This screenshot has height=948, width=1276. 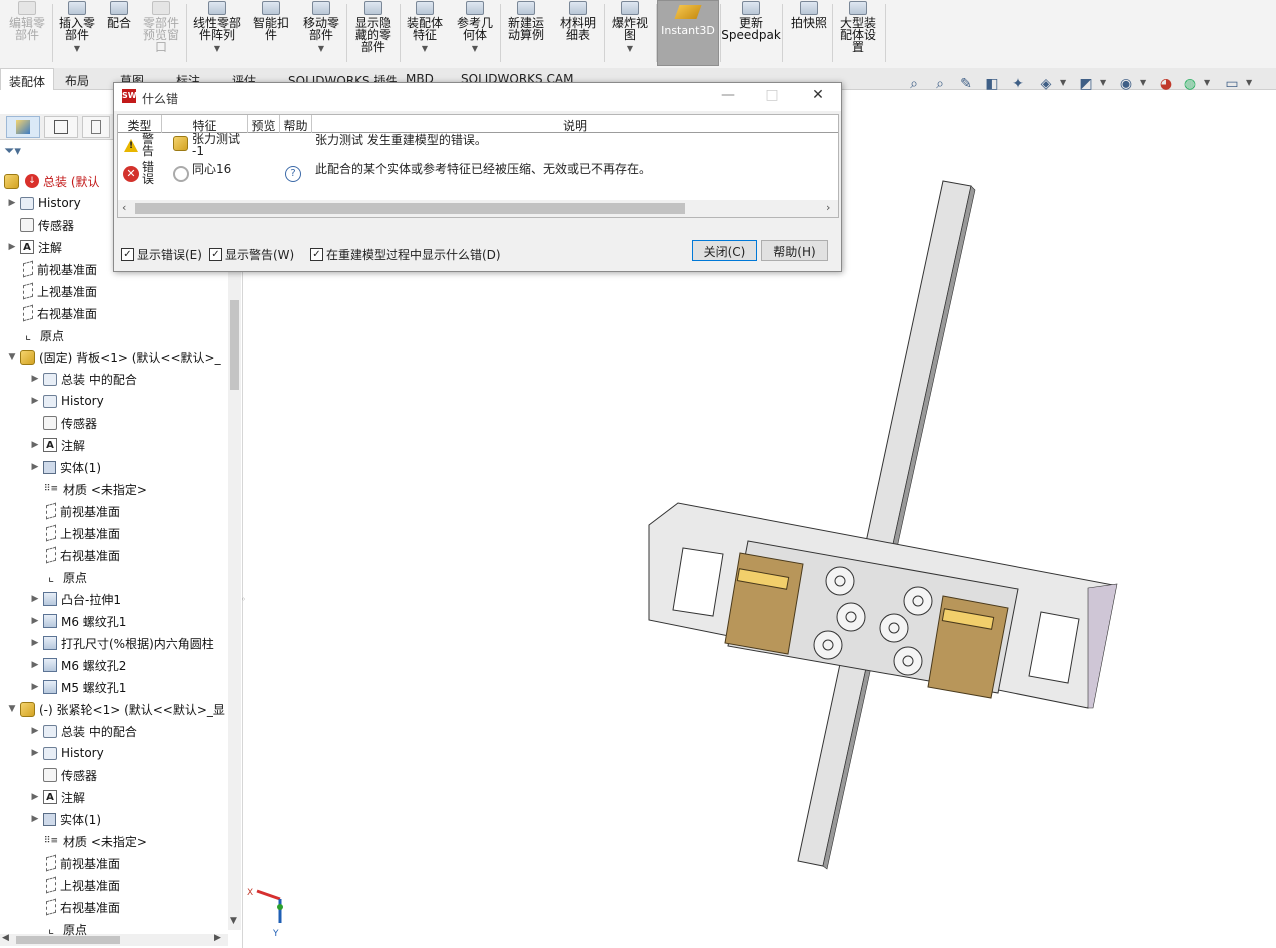 I want to click on section-view-icon: ◧, so click(x=992, y=84).